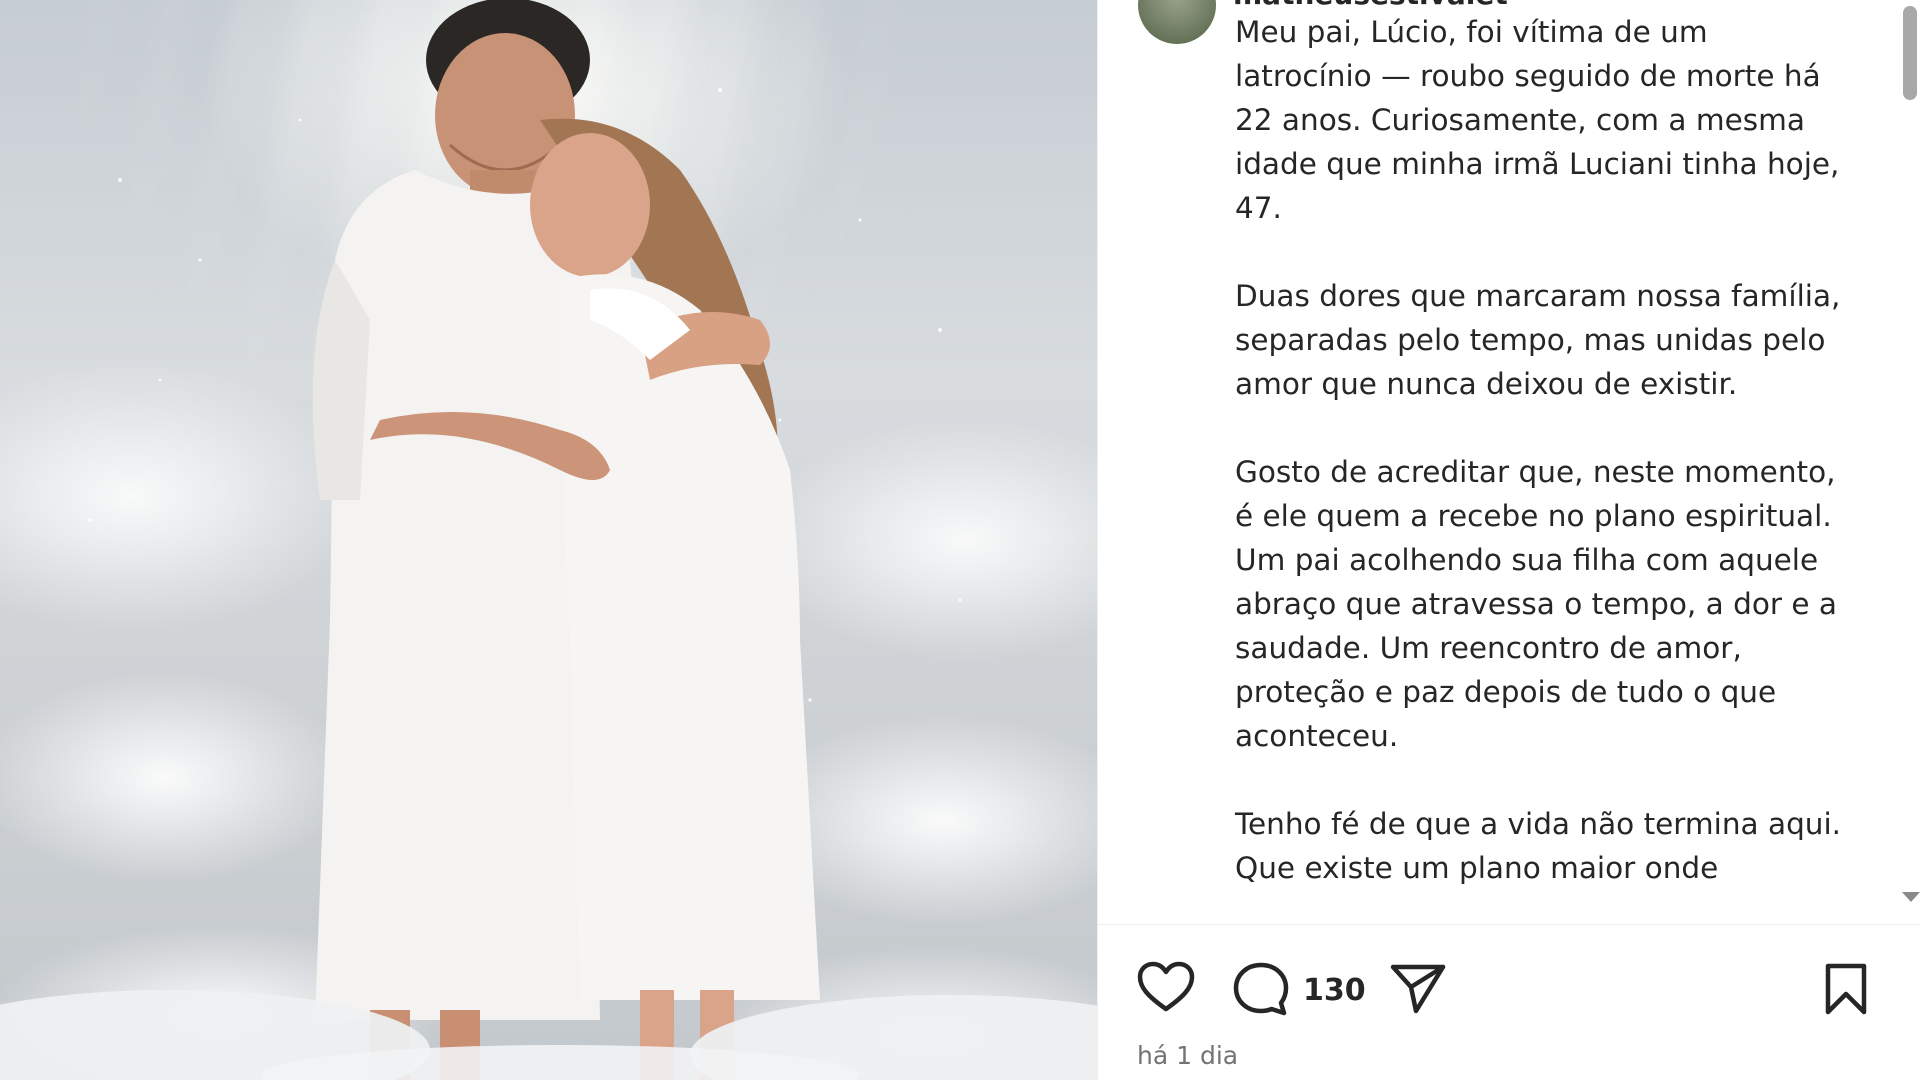 This screenshot has height=1081, width=1920. What do you see at coordinates (1911, 897) in the screenshot?
I see `scroll-down-arrow-icon` at bounding box center [1911, 897].